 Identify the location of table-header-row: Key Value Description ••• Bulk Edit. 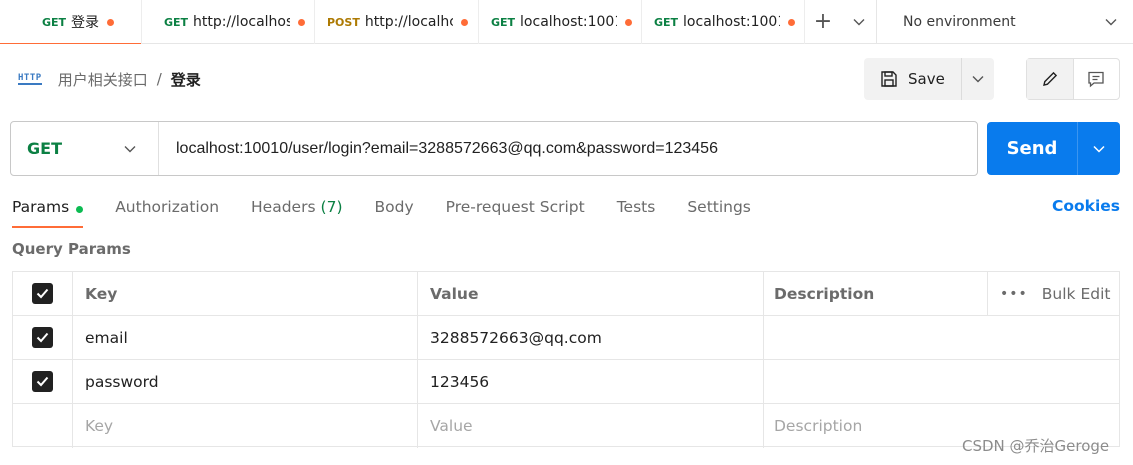
(566, 294).